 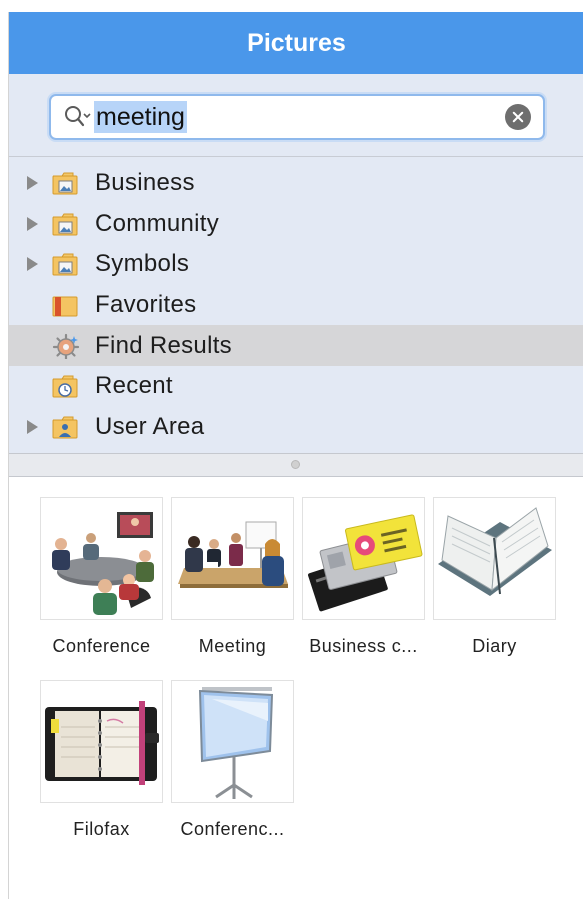 I want to click on search-area: meeting, so click(x=296, y=115).